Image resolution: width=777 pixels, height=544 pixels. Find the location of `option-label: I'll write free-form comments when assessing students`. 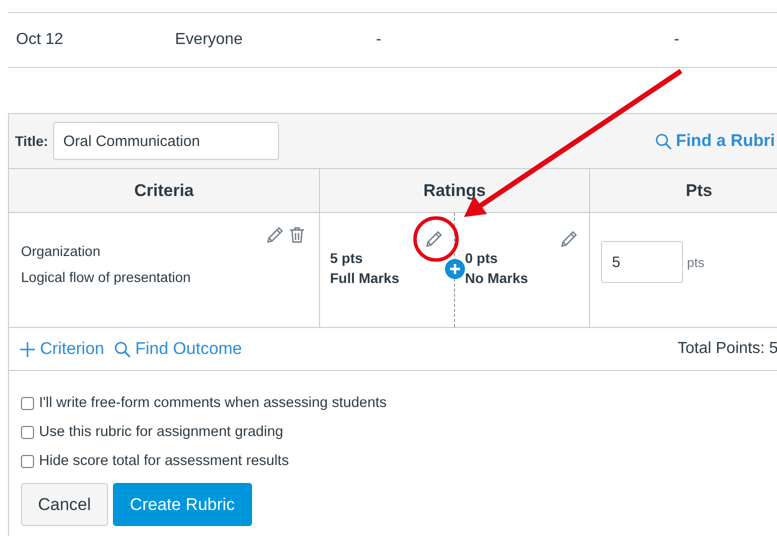

option-label: I'll write free-form comments when assessing students is located at coordinates (213, 403).